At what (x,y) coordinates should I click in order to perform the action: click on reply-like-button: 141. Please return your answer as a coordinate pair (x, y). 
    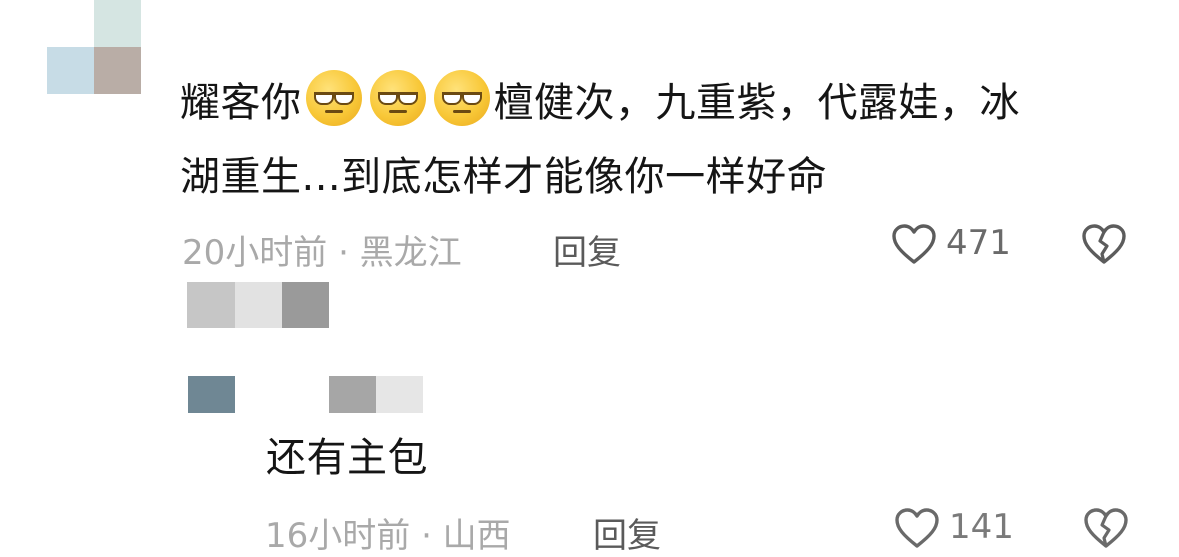
    Looking at the image, I should click on (958, 527).